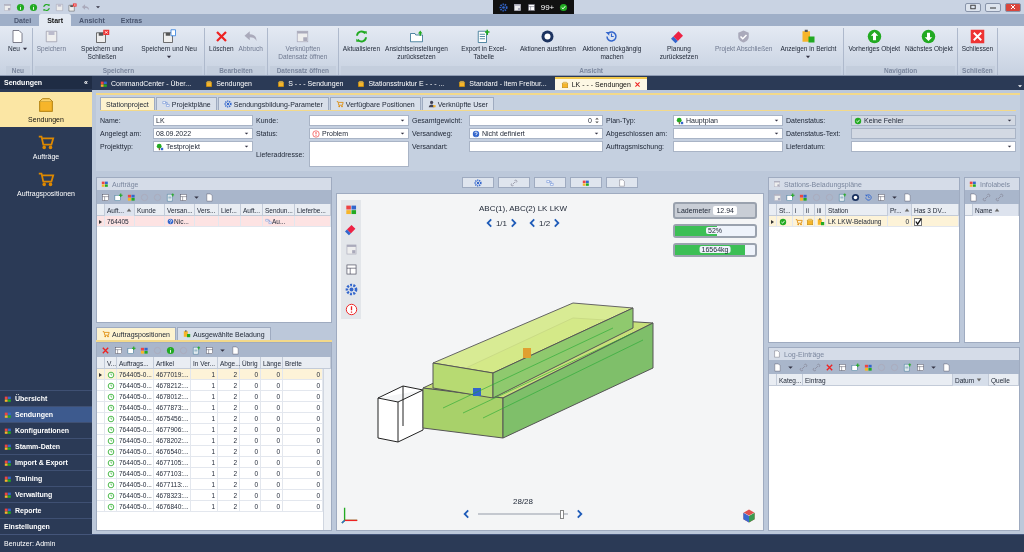 The image size is (1024, 552). I want to click on checkmark-icon, so click(918, 221).